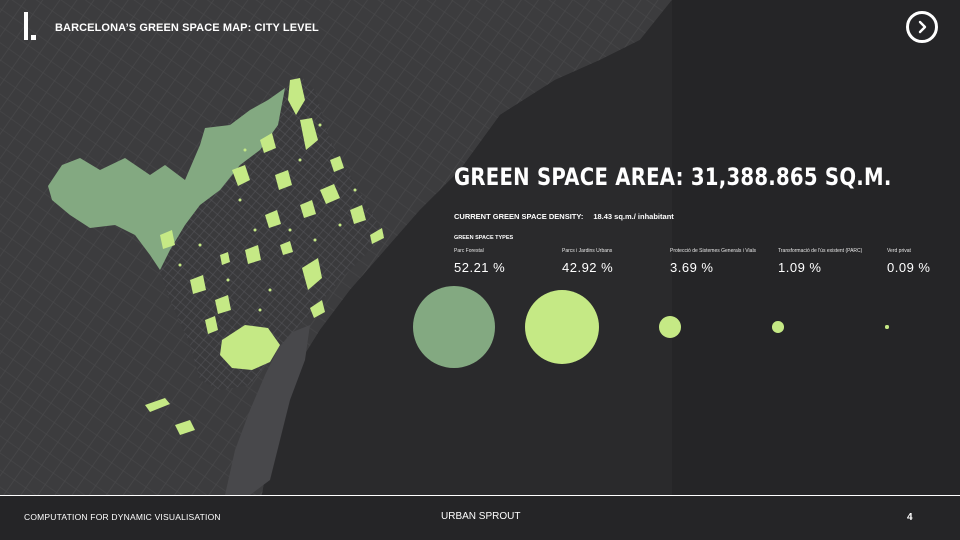  Describe the element at coordinates (562, 327) in the screenshot. I see `circle-parcs-jardins` at that location.